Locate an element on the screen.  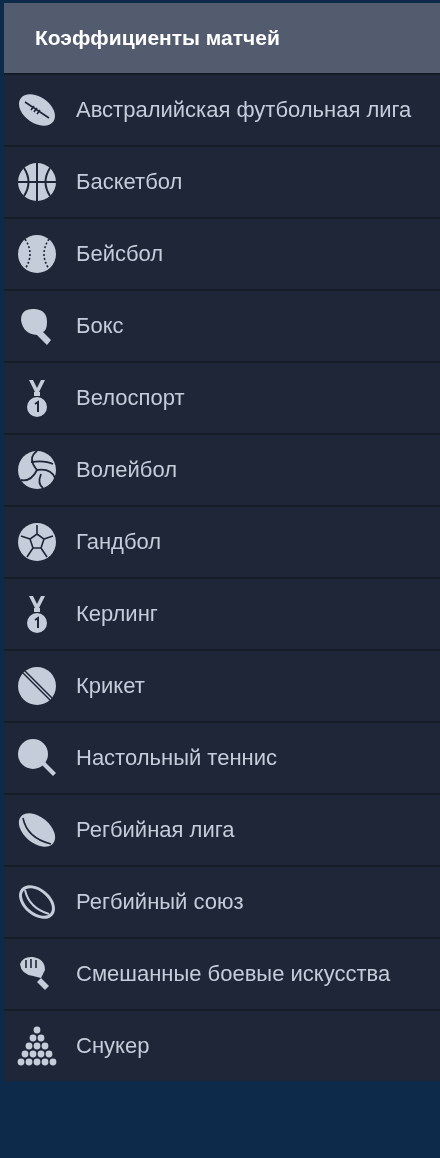
sport-item: Регбийный союз is located at coordinates (222, 902).